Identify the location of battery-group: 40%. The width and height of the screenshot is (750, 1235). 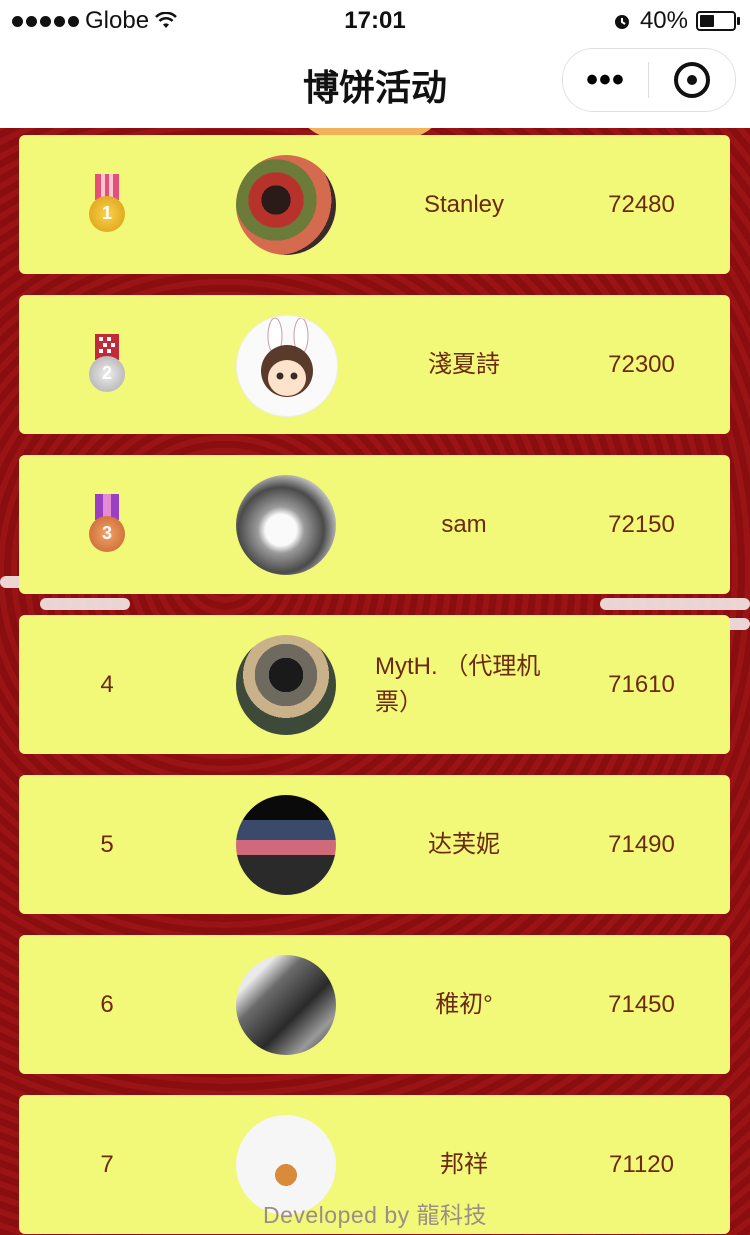
(676, 21).